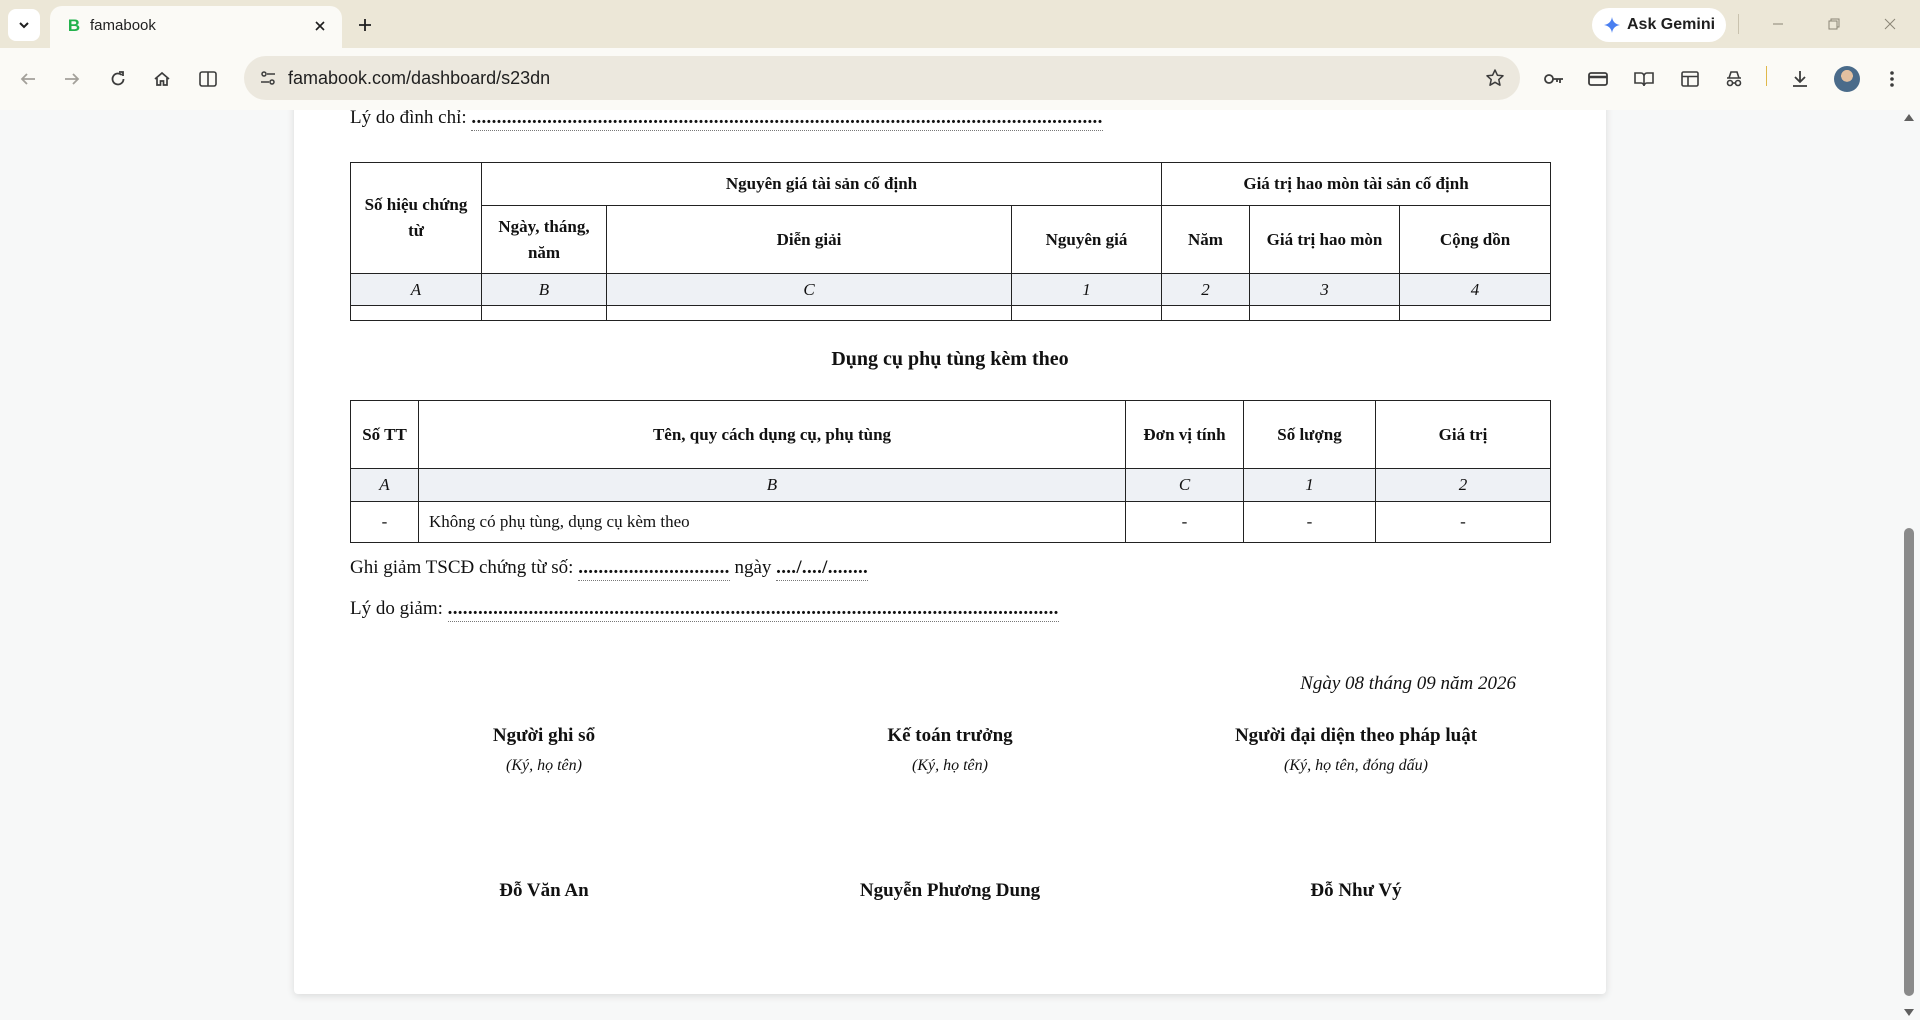 The height and width of the screenshot is (1020, 1920). I want to click on forward-button, so click(72, 79).